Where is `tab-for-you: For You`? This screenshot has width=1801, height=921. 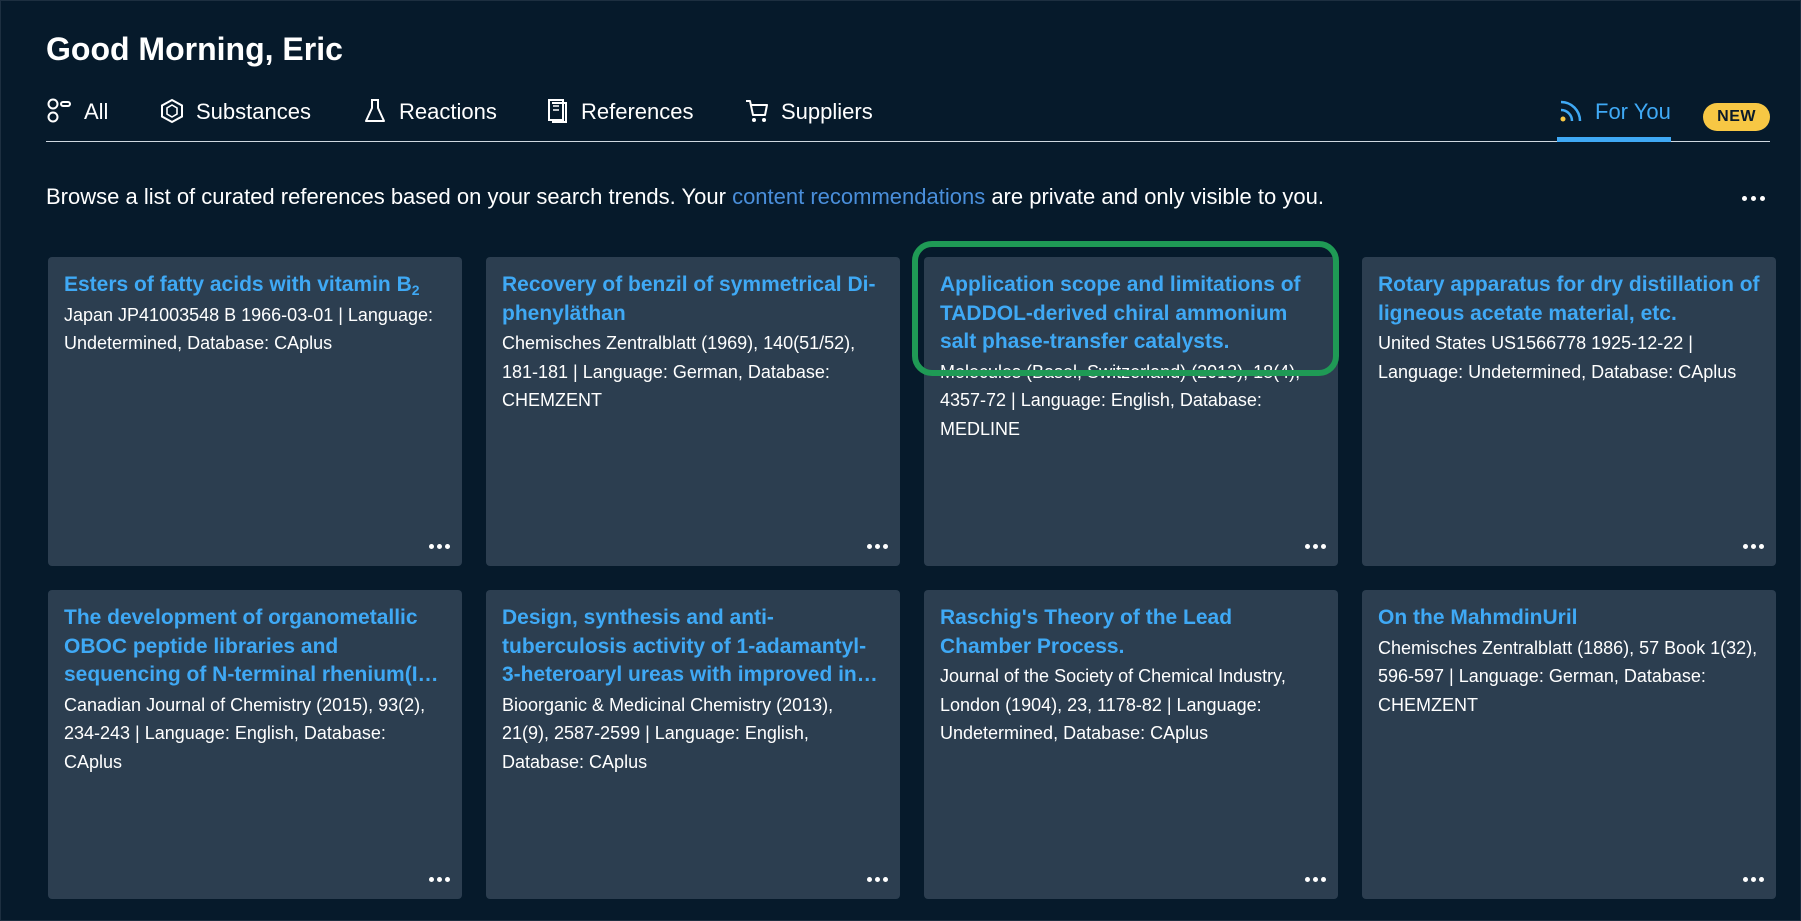
tab-for-you: For You is located at coordinates (1614, 120).